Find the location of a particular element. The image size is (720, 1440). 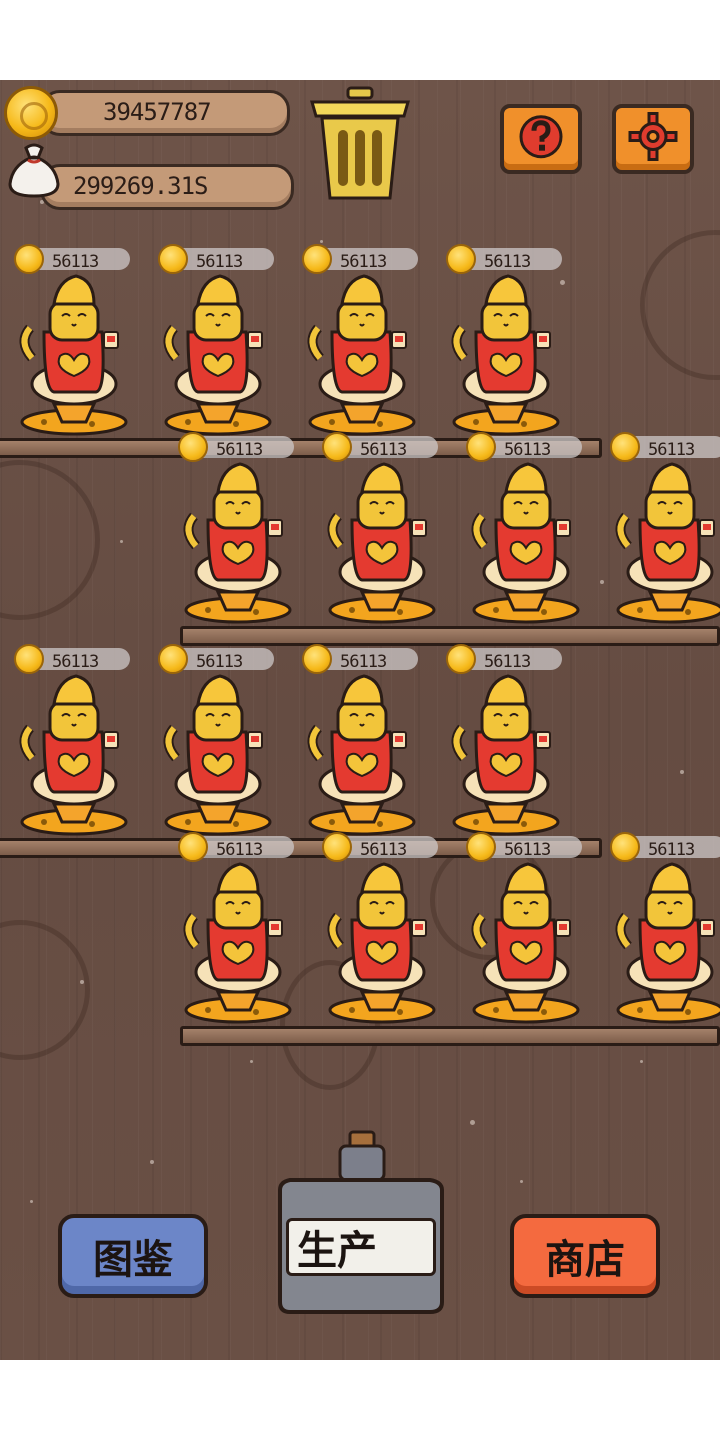

gear-icon is located at coordinates (653, 136).